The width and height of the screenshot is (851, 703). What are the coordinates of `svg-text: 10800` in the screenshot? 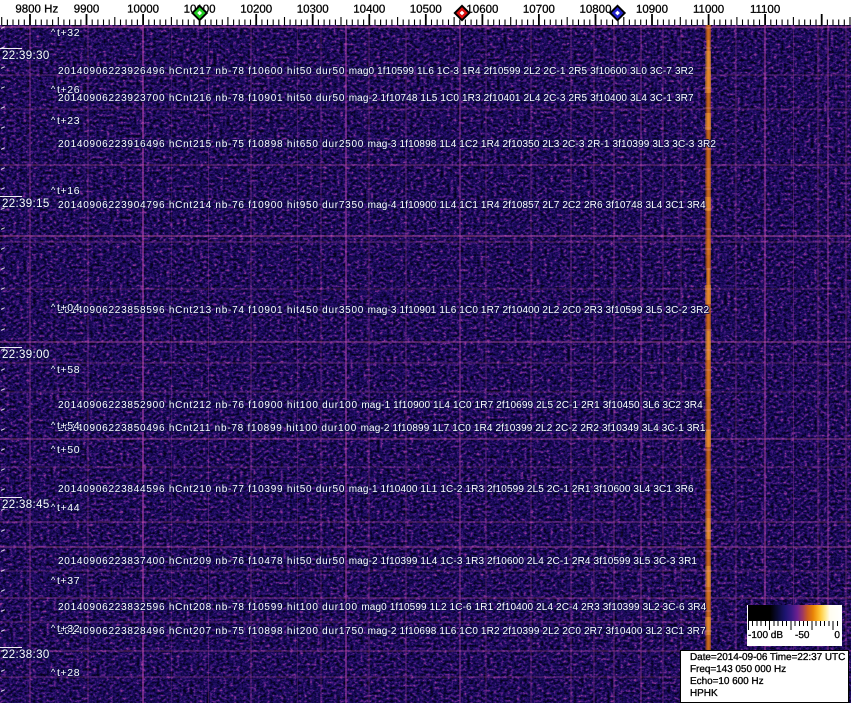 It's located at (596, 10).